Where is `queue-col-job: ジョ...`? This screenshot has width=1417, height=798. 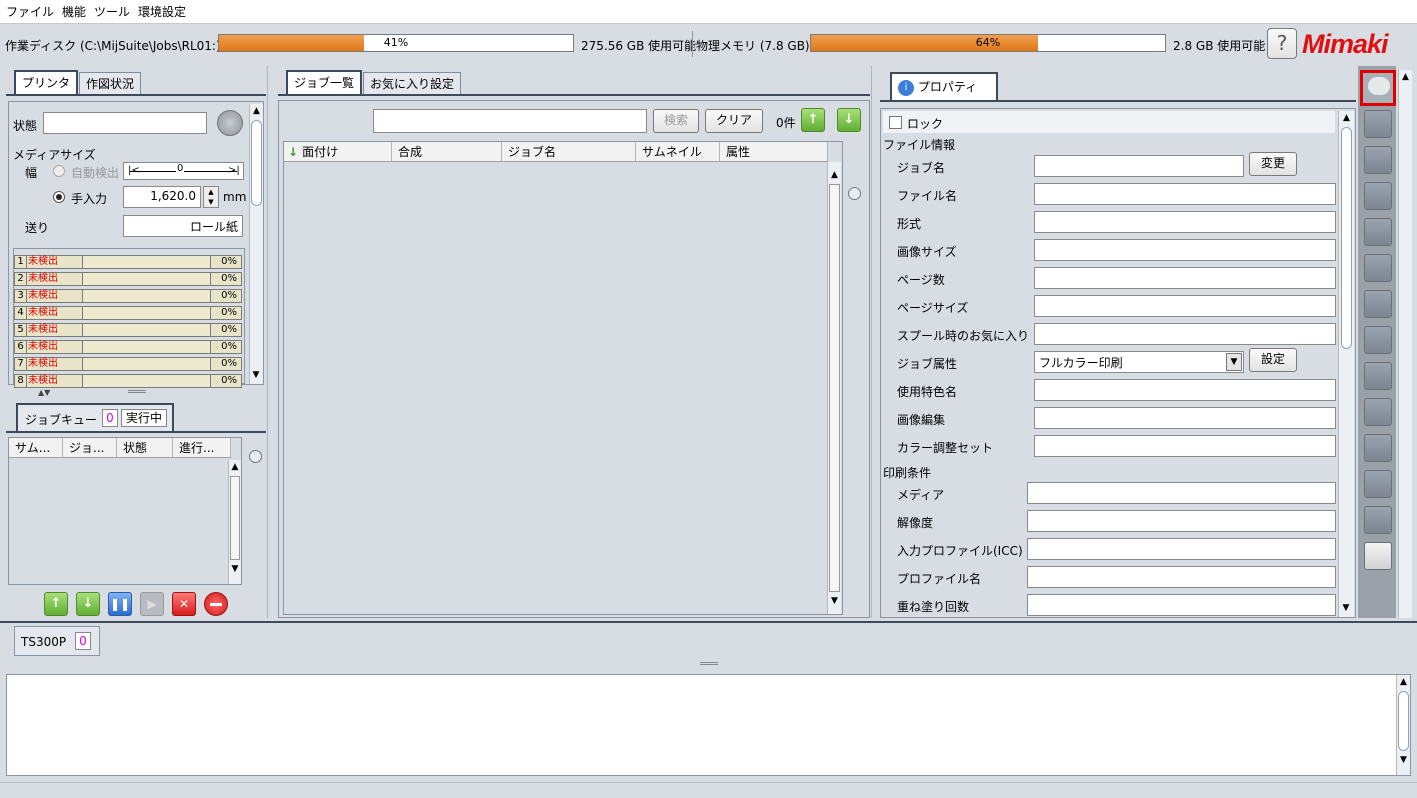 queue-col-job: ジョ... is located at coordinates (90, 447).